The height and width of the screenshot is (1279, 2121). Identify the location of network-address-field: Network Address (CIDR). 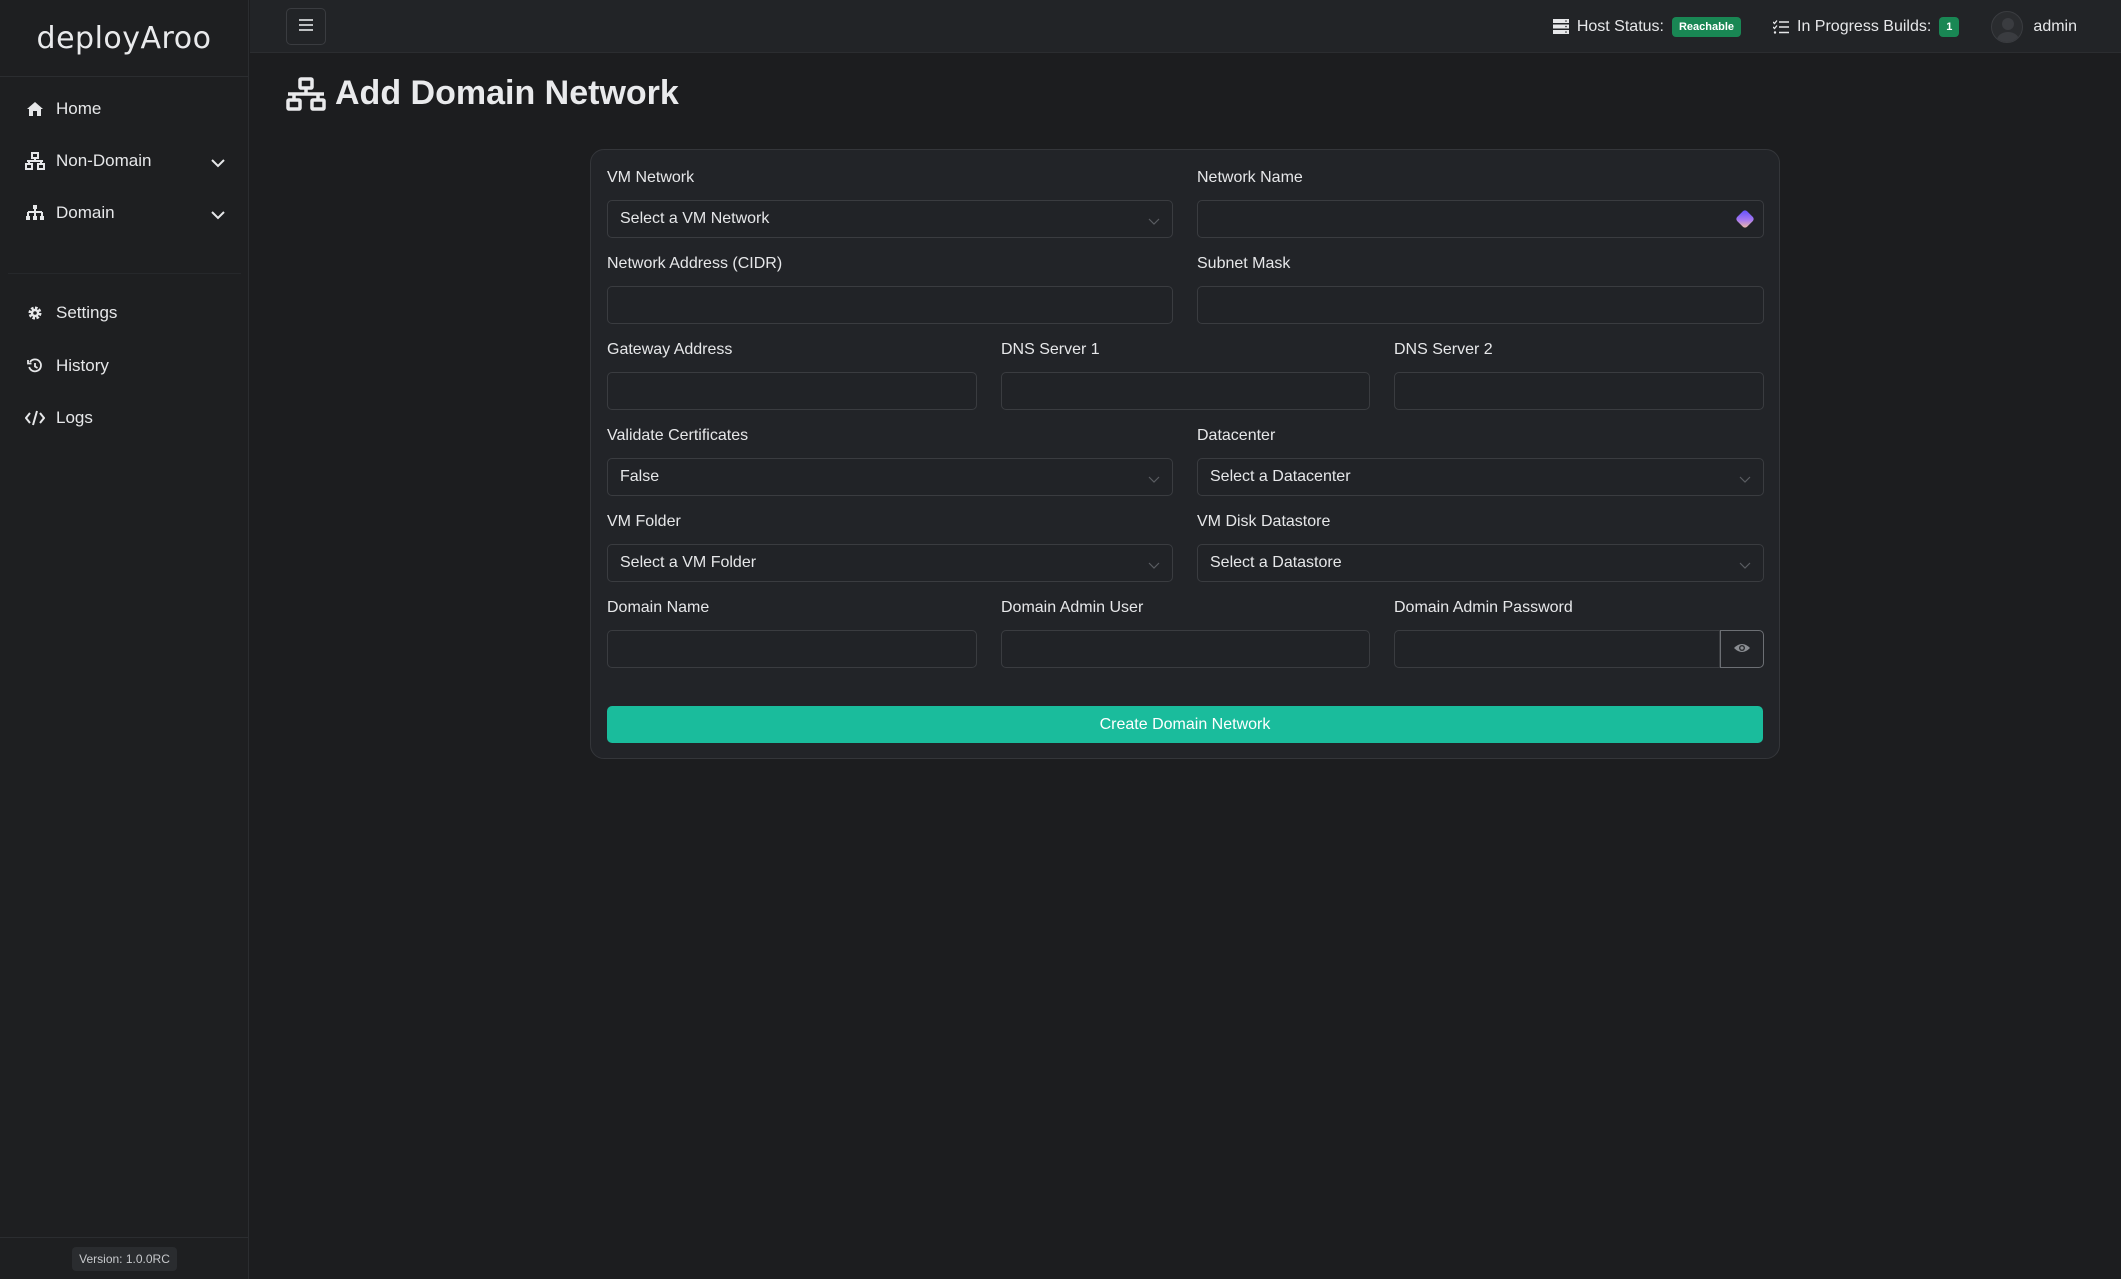
(890, 289).